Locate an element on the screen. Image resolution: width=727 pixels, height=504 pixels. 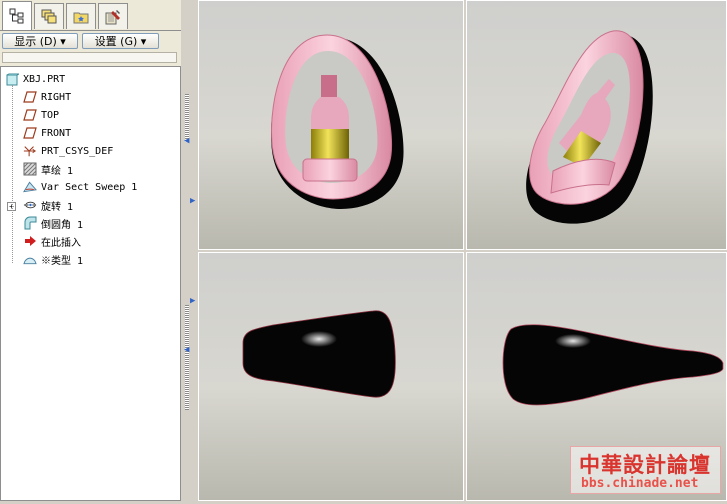
watermark-title: 中華設計論壇 is located at coordinates (645, 464).